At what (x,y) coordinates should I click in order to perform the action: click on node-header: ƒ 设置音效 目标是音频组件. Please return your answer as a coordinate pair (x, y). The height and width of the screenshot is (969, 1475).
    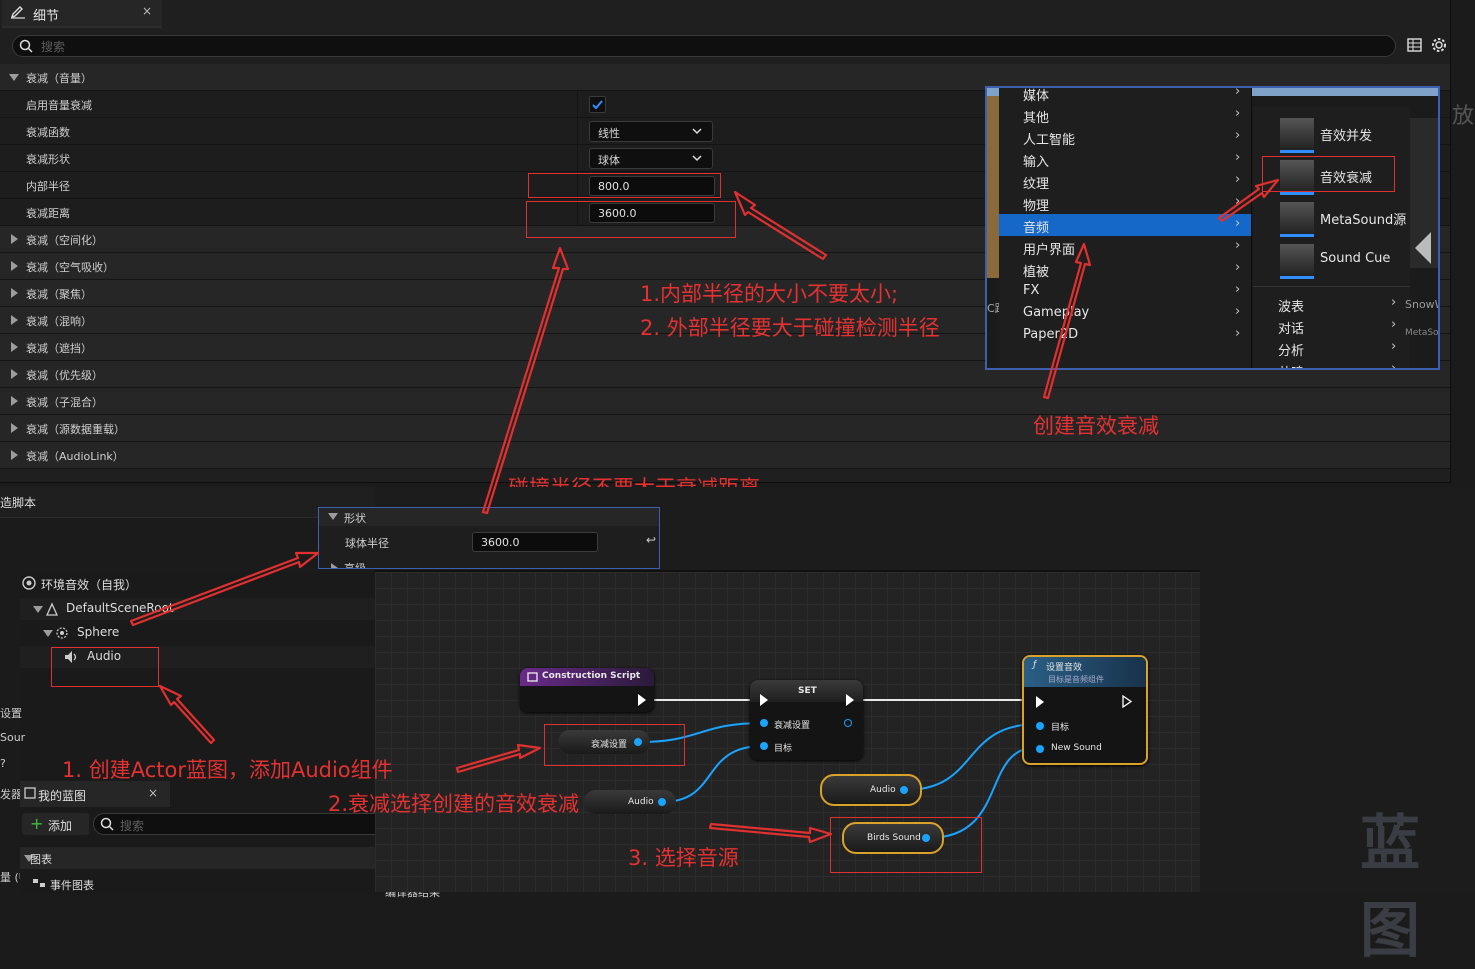
    Looking at the image, I should click on (1085, 672).